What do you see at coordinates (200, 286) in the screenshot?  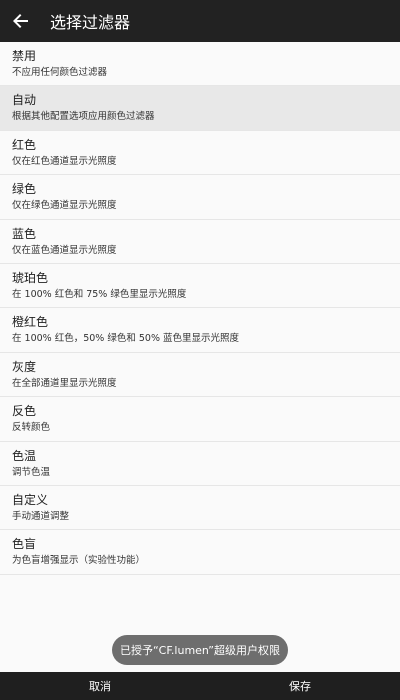 I see `filter-item-amber: 琥珀色 在 100% 红色和 75% 绿色里显示光照度` at bounding box center [200, 286].